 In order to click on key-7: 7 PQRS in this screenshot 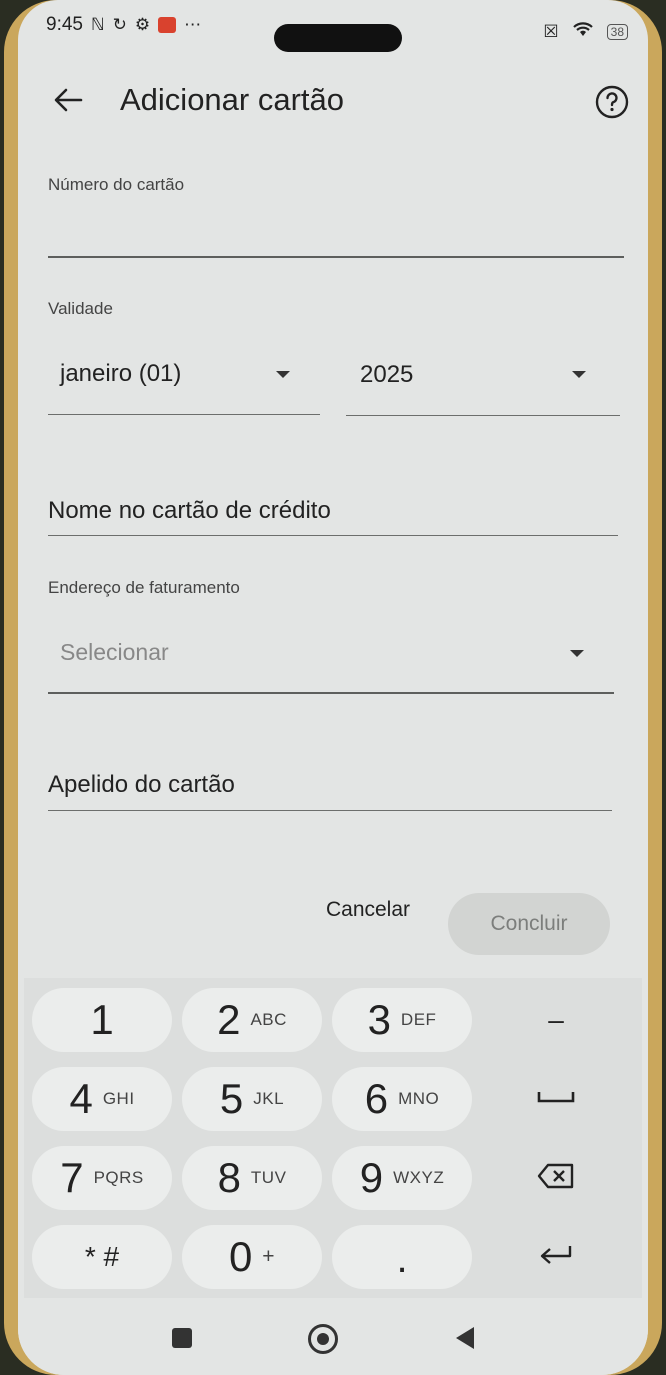, I will do `click(102, 1178)`.